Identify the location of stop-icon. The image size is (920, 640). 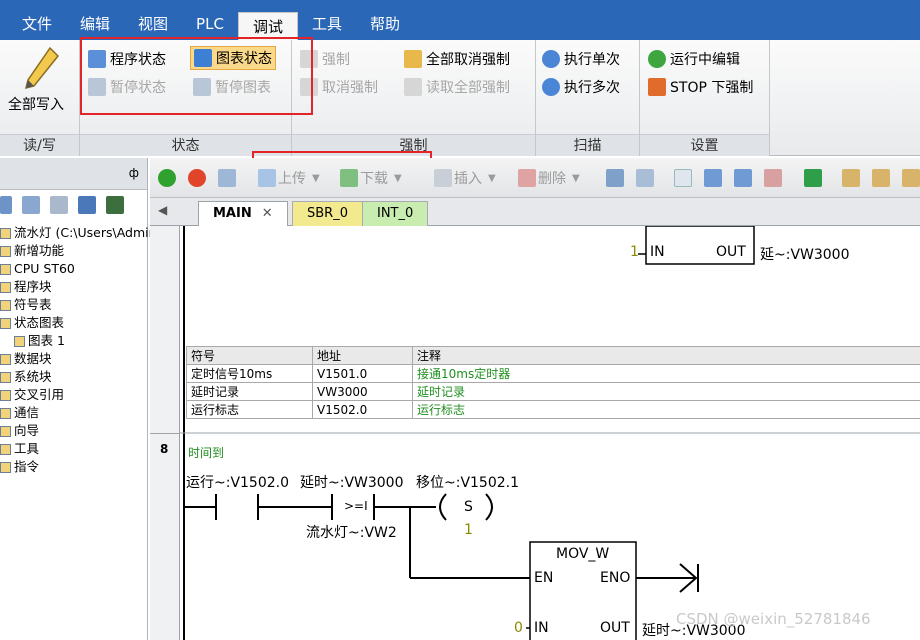
(197, 178).